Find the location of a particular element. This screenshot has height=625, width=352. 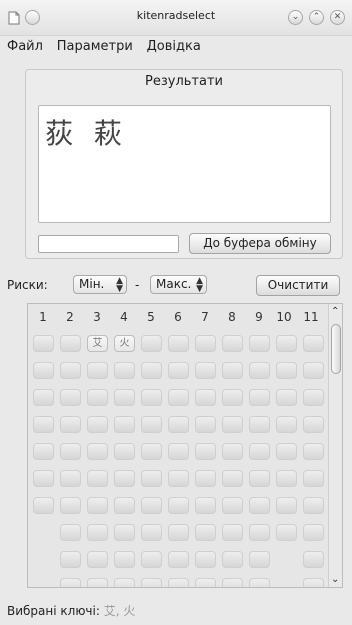

scroll-down-icon: ⌄ is located at coordinates (335, 579).